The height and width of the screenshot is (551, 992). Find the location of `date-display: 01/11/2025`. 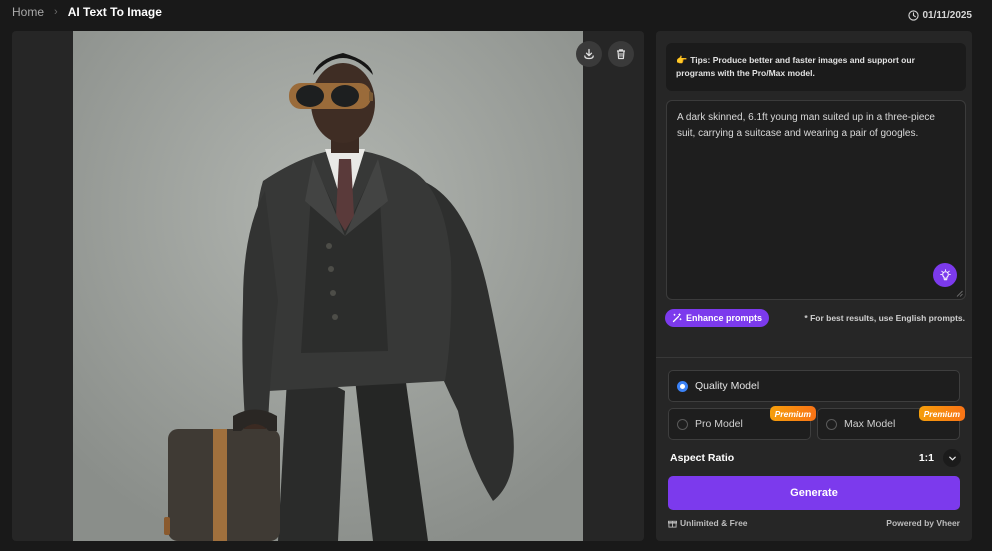

date-display: 01/11/2025 is located at coordinates (940, 15).